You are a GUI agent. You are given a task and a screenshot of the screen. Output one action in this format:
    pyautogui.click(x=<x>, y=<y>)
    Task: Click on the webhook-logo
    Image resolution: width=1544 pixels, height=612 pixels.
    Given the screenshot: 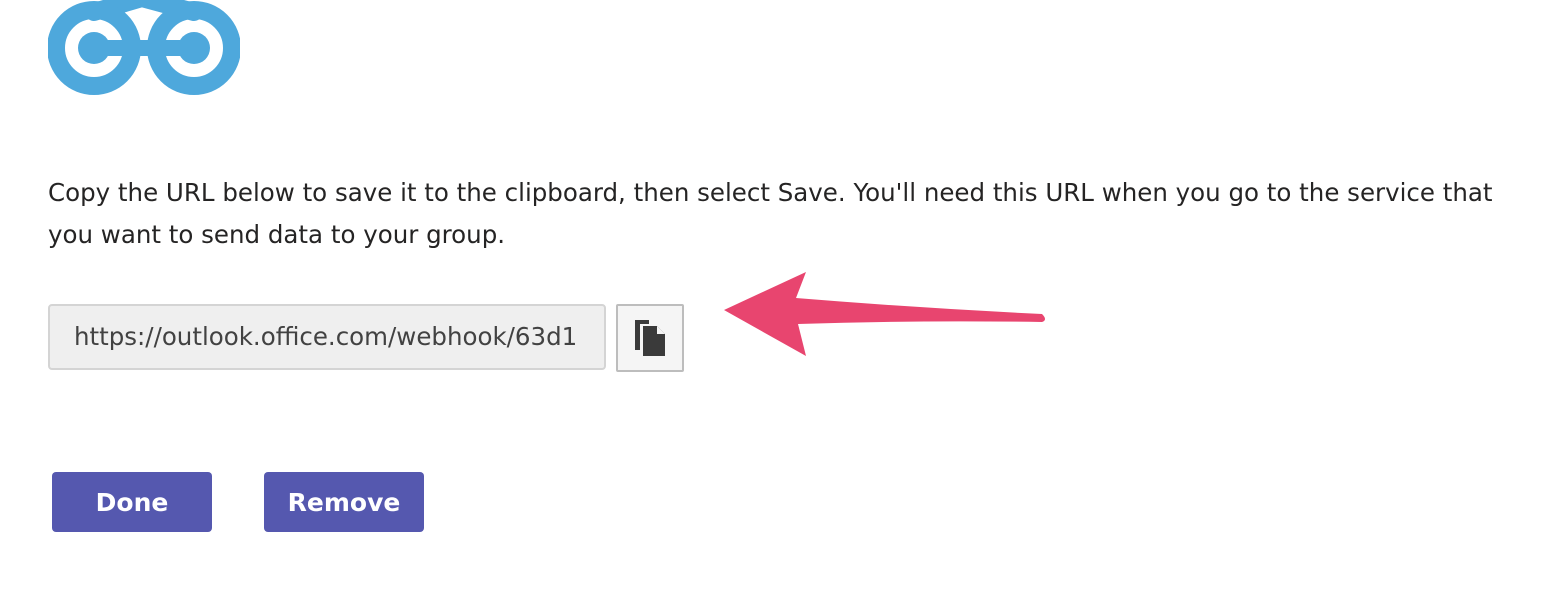 What is the action you would take?
    pyautogui.click(x=144, y=50)
    